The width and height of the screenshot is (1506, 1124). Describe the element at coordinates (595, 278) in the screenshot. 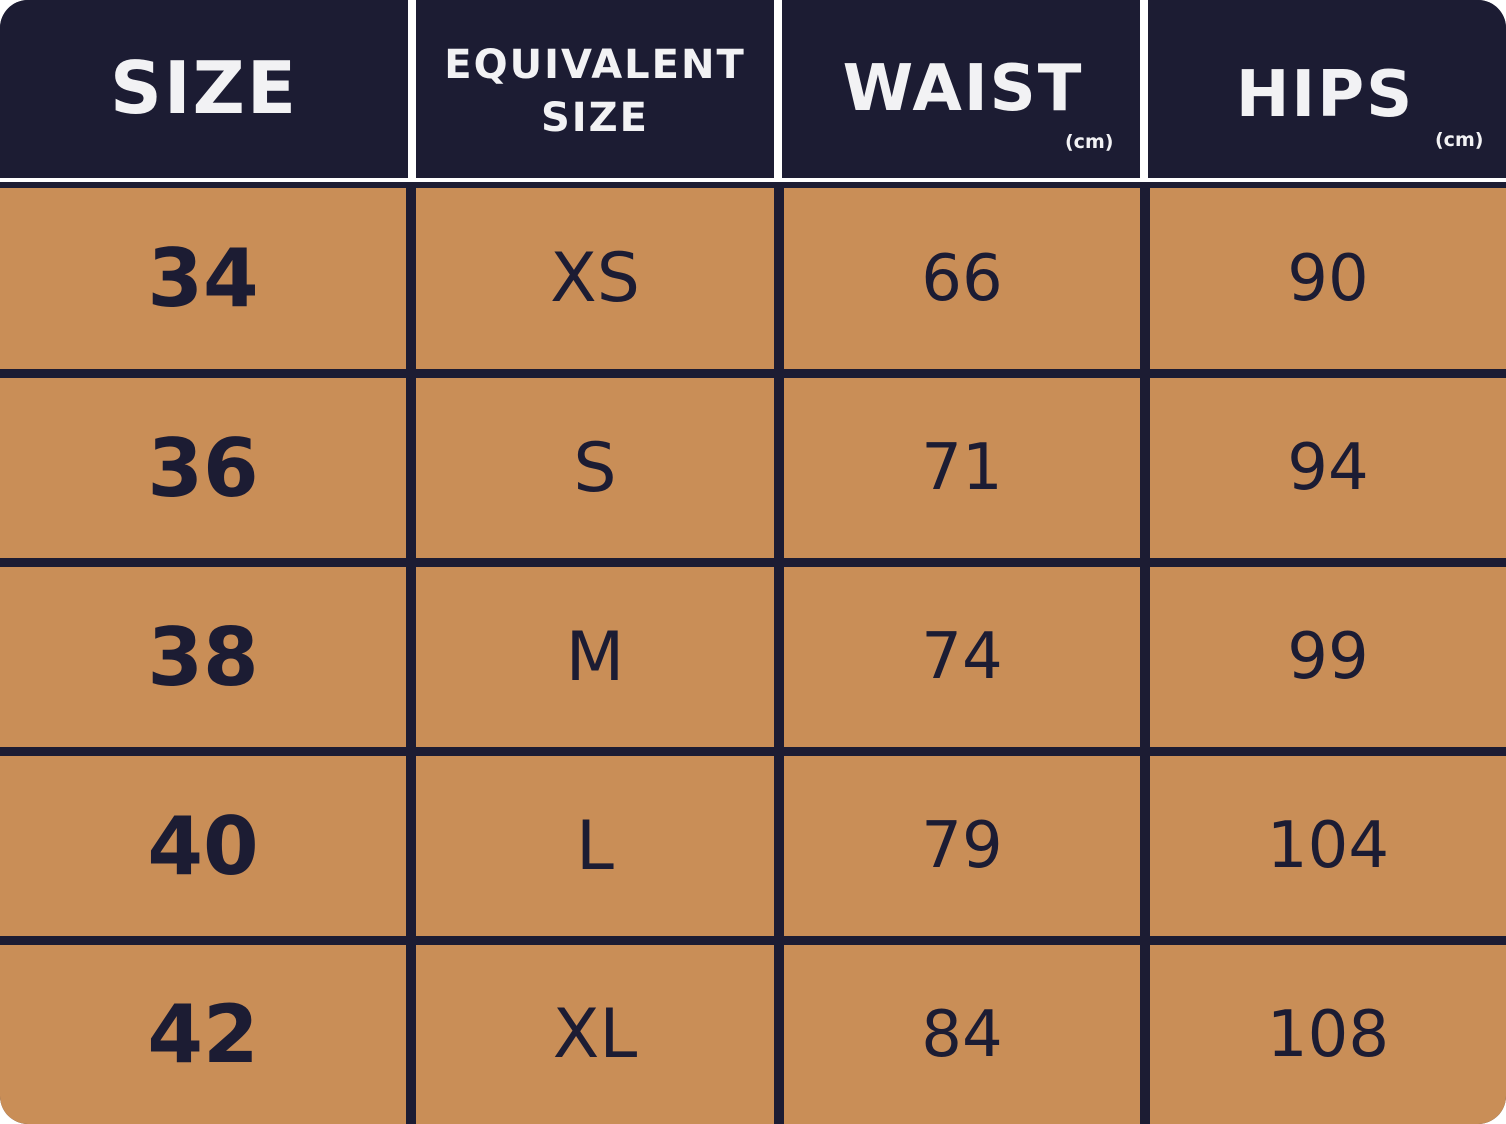

I see `equivalent-size-cell: XS` at that location.